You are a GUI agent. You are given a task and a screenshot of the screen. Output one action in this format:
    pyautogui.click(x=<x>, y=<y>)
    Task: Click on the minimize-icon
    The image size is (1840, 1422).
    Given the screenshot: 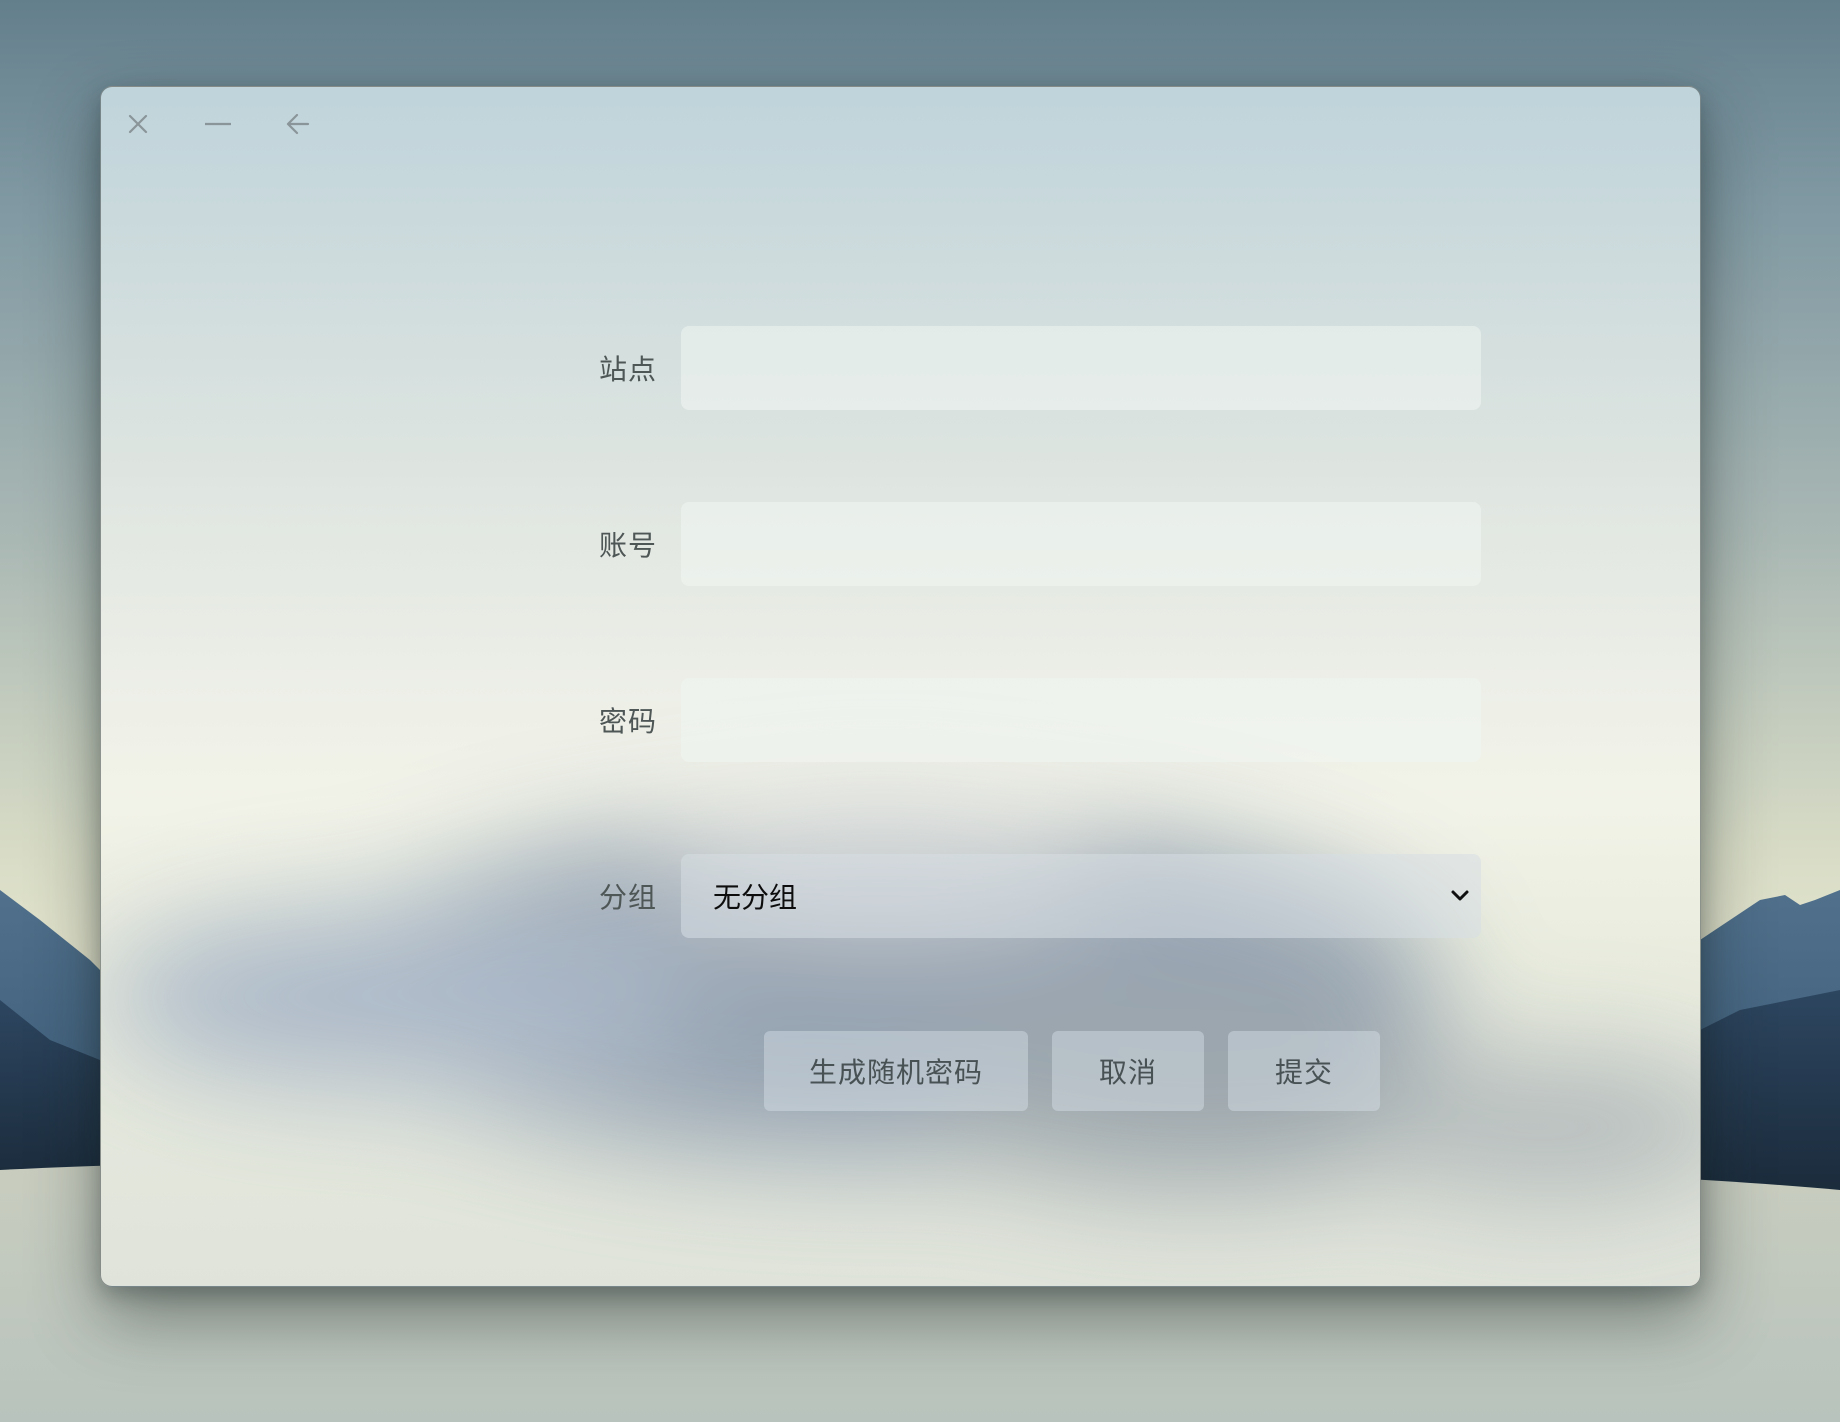 What is the action you would take?
    pyautogui.click(x=218, y=124)
    